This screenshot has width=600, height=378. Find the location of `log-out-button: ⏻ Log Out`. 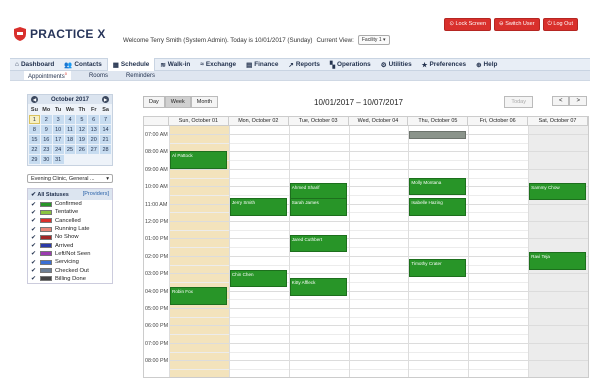

log-out-button: ⏻ Log Out is located at coordinates (560, 24).